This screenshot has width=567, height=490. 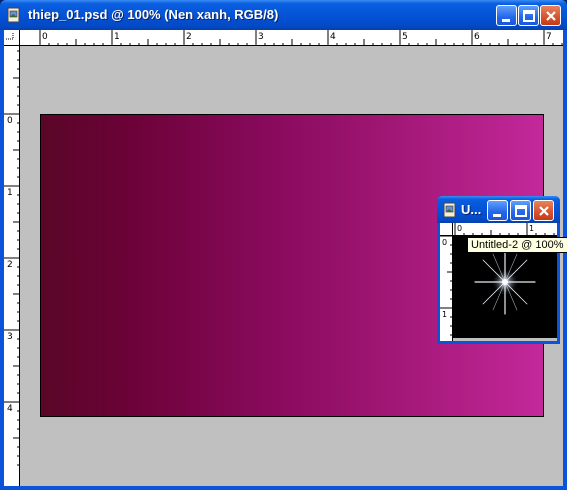 I want to click on horizontal-ruler: 0 1 2 3 4 5 6 7, so click(x=291, y=38).